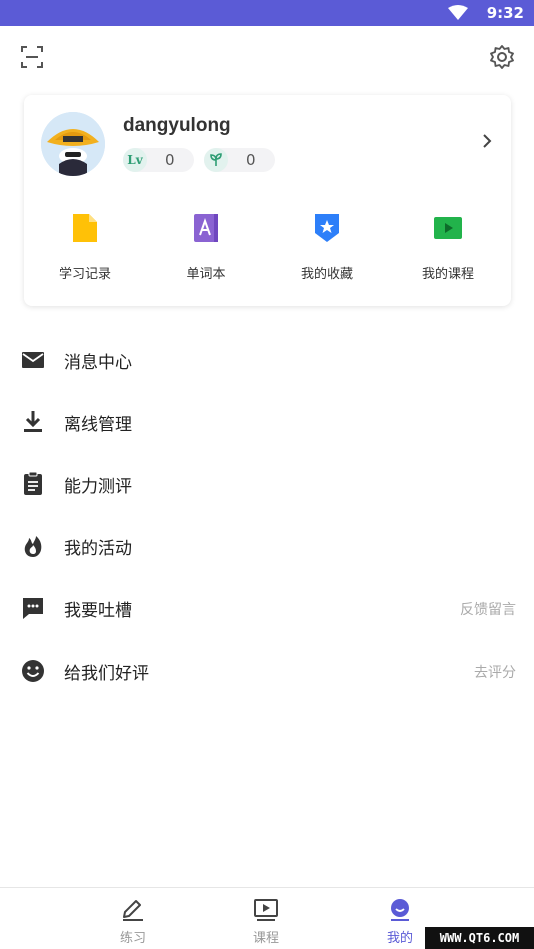 This screenshot has width=534, height=949. I want to click on study-record-icon, so click(85, 228).